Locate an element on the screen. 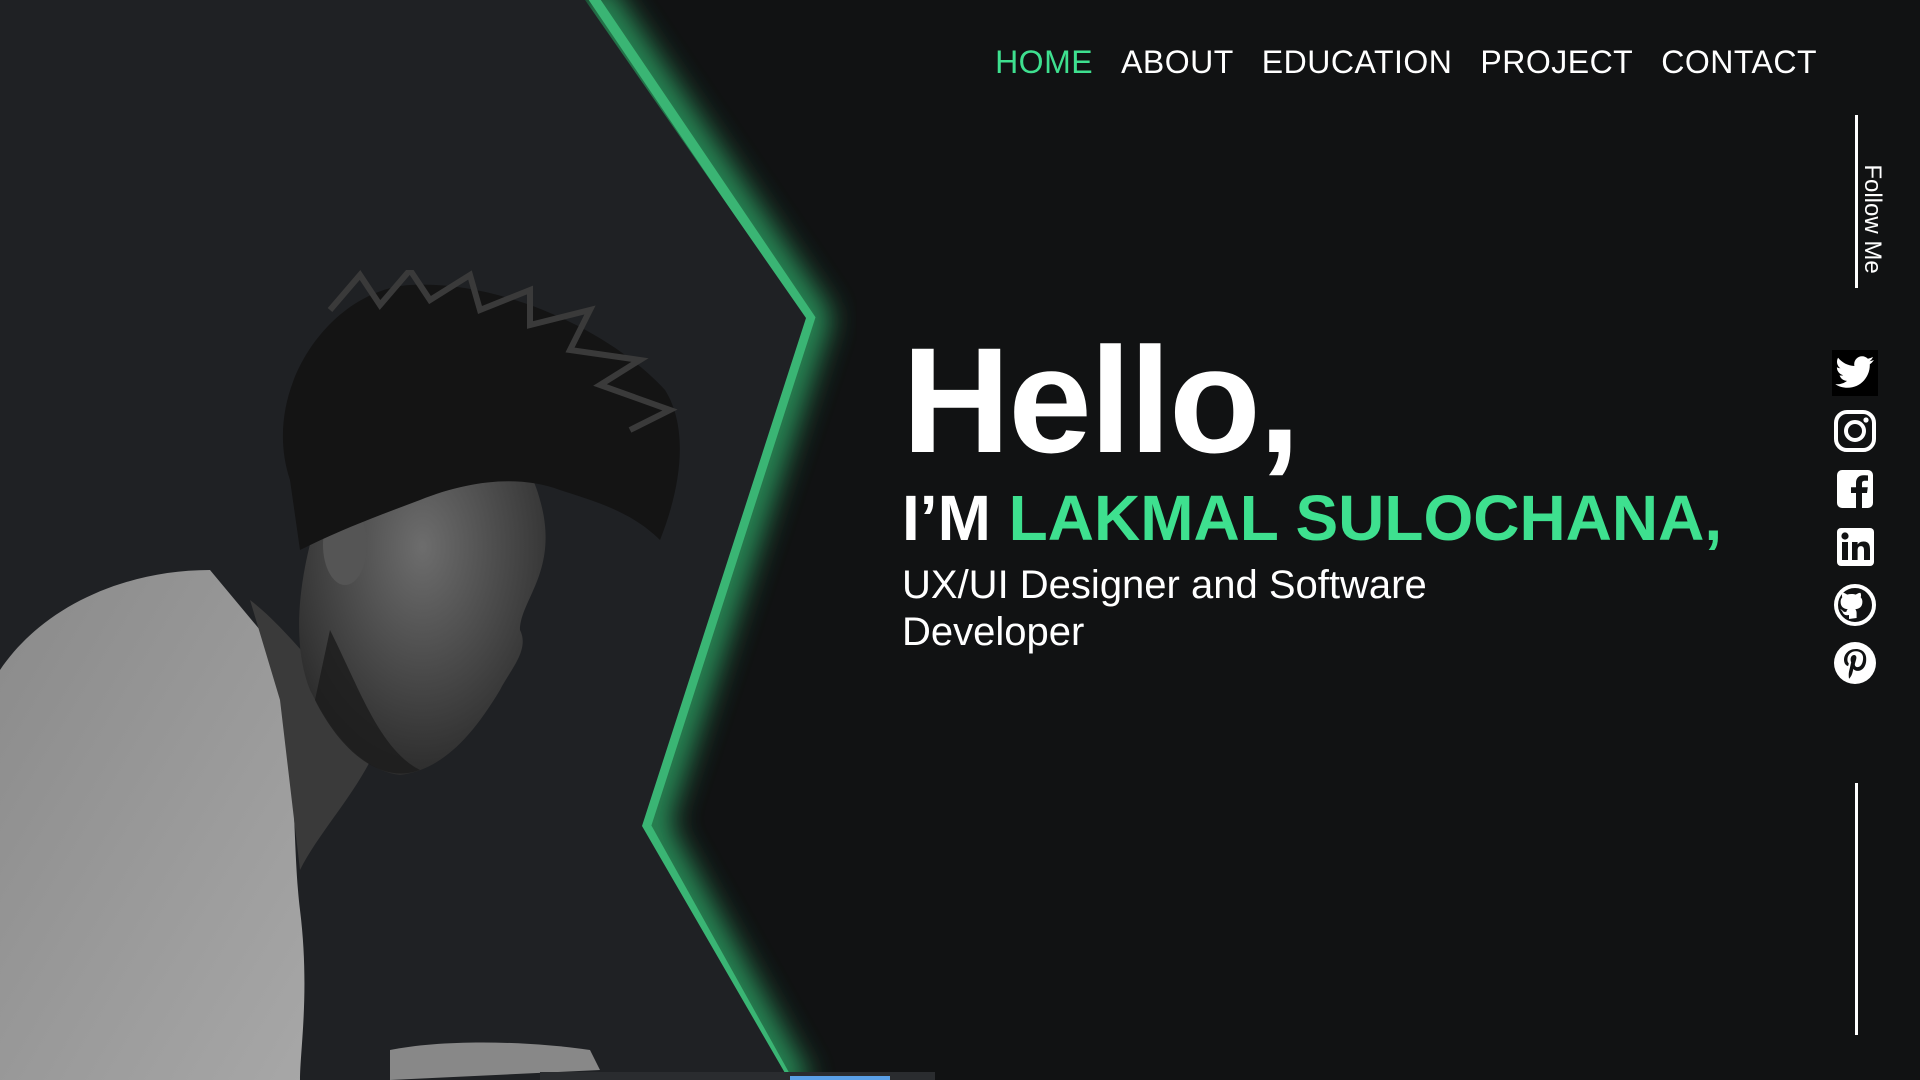 The width and height of the screenshot is (1920, 1080). nav-about-link: ABOUT is located at coordinates (1177, 62).